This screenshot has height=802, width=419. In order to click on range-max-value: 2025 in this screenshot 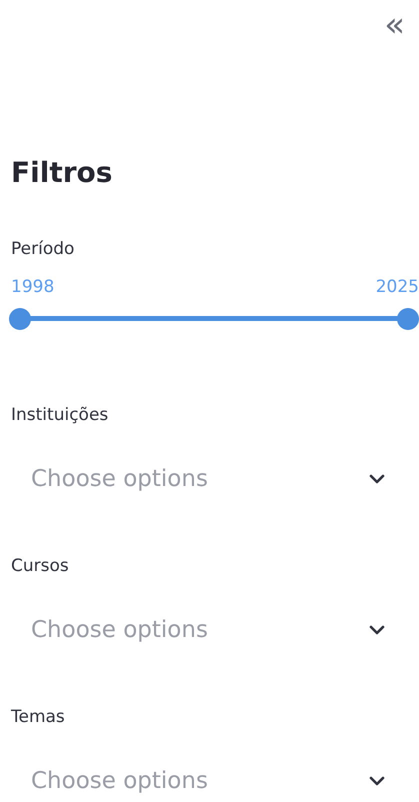, I will do `click(397, 287)`.